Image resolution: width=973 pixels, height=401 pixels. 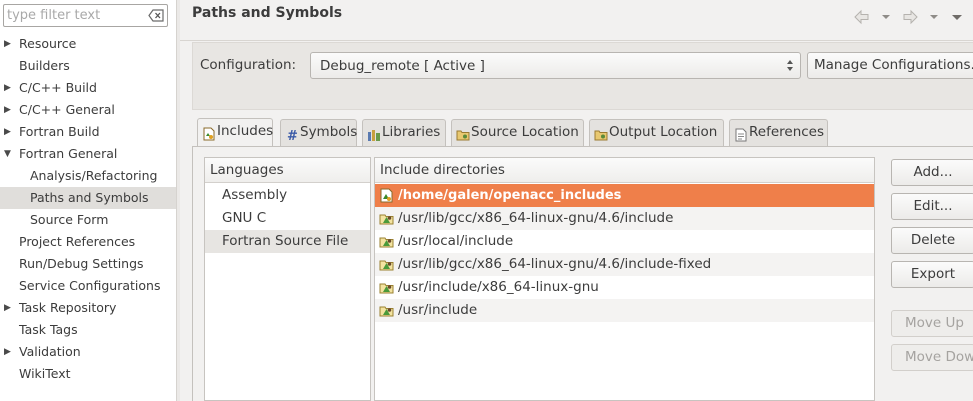 I want to click on tab-label: Libraries, so click(x=411, y=132).